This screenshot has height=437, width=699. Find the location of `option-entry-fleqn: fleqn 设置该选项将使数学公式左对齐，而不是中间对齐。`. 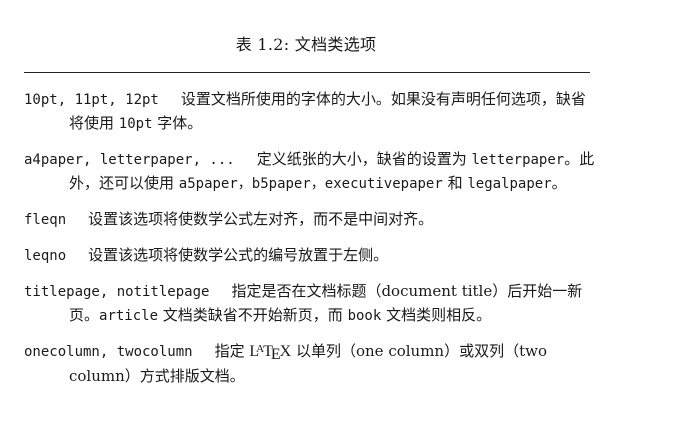

option-entry-fleqn: fleqn 设置该选项将使数学公式左对齐，而不是中间对齐。 is located at coordinates (311, 220).